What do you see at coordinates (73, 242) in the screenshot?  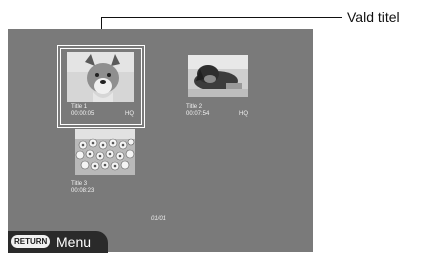 I see `menu-label: Menu` at bounding box center [73, 242].